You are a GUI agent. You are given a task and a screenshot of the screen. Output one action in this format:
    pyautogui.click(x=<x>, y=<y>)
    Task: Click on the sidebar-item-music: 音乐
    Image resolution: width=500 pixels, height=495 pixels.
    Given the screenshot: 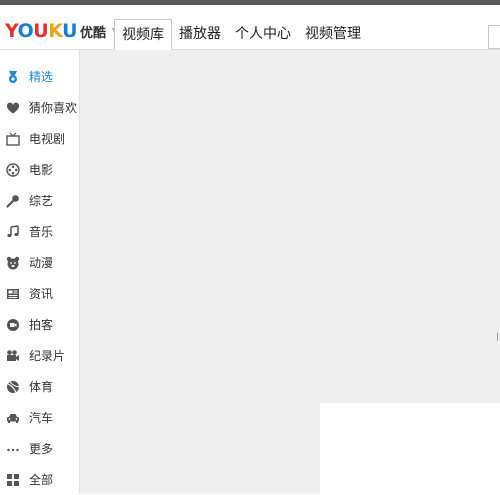 What is the action you would take?
    pyautogui.click(x=40, y=231)
    